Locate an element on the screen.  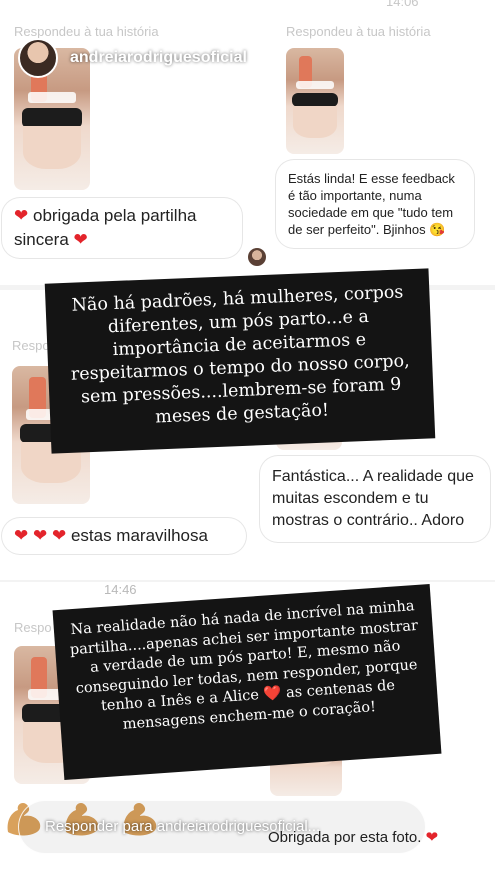
message-text: estas maravilhosa is located at coordinates (139, 535).